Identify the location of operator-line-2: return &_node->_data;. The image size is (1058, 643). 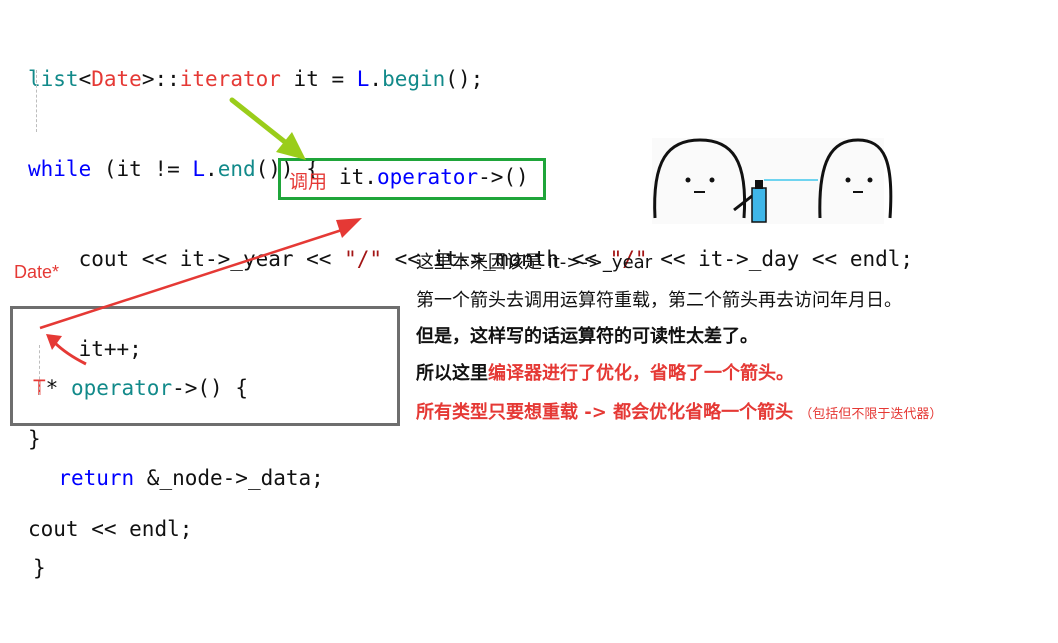
(191, 478).